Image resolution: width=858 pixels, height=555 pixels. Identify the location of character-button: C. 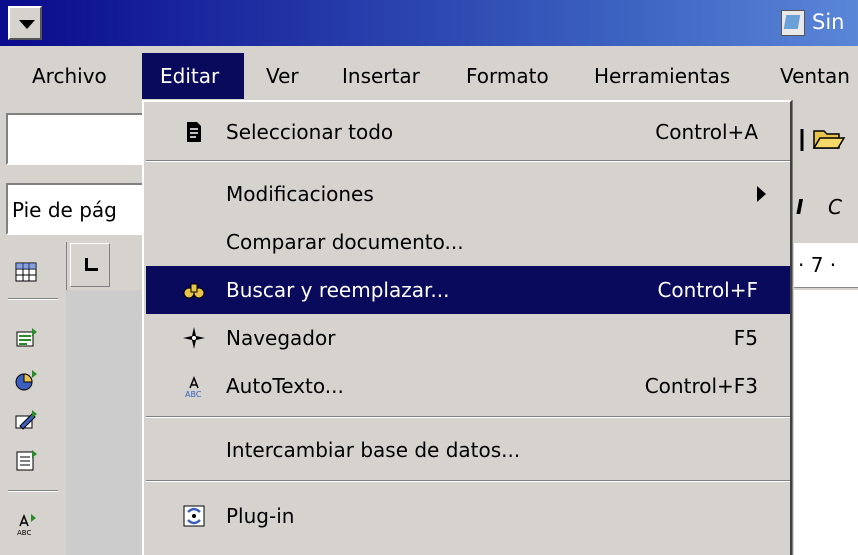
(835, 207).